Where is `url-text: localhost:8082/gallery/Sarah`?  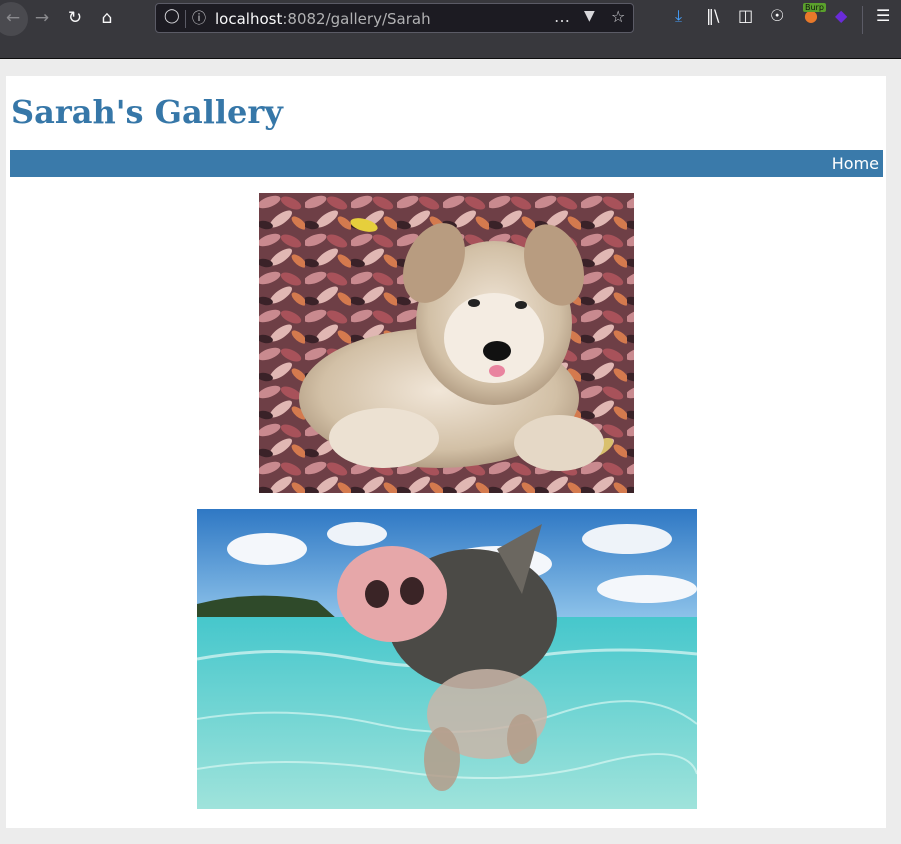
url-text: localhost:8082/gallery/Sarah is located at coordinates (323, 19).